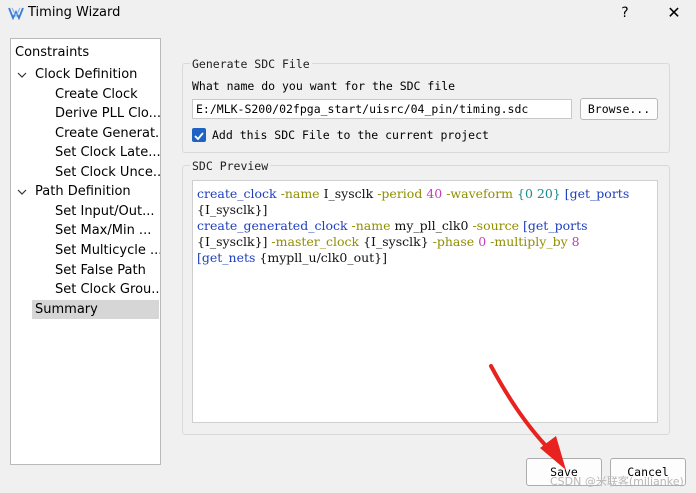 This screenshot has height=493, width=696. Describe the element at coordinates (527, 417) in the screenshot. I see `annotation-arrow-icon` at that location.